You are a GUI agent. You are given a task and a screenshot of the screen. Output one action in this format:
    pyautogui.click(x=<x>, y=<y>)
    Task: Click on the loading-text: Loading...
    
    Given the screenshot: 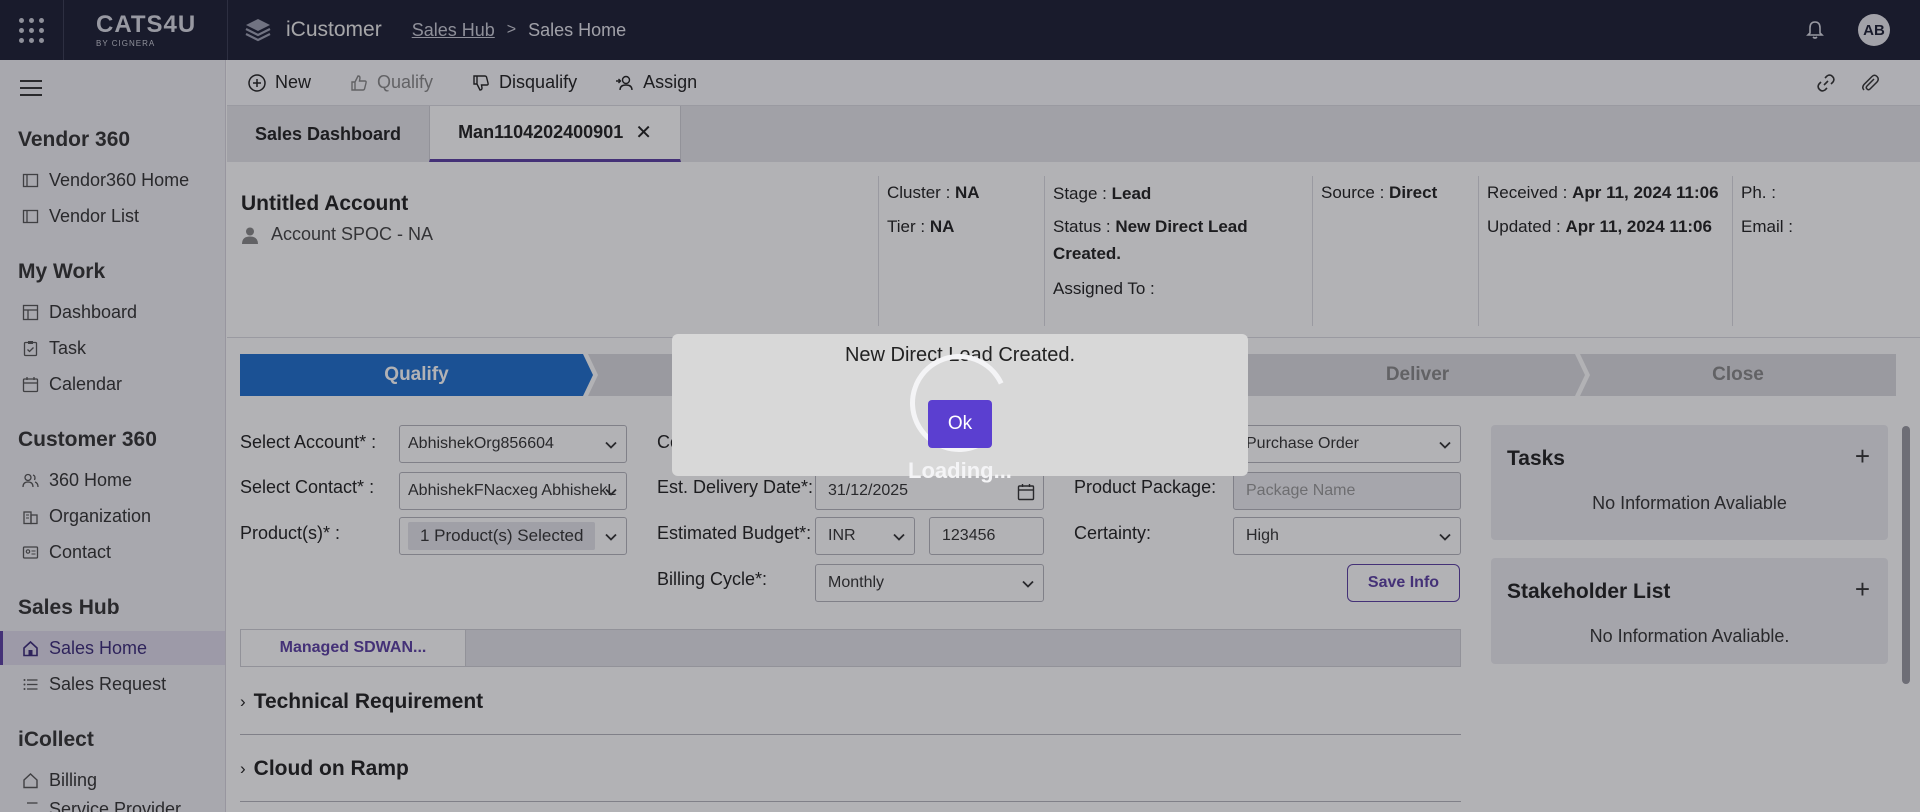 What is the action you would take?
    pyautogui.click(x=960, y=470)
    